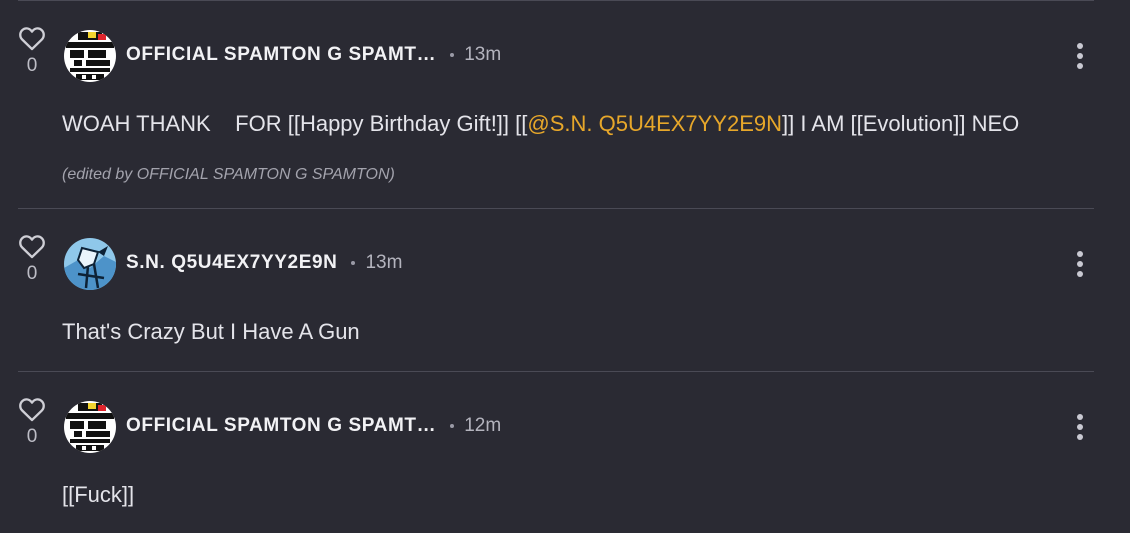  What do you see at coordinates (211, 331) in the screenshot?
I see `comment-body: That's Crazy But I Have A Gun` at bounding box center [211, 331].